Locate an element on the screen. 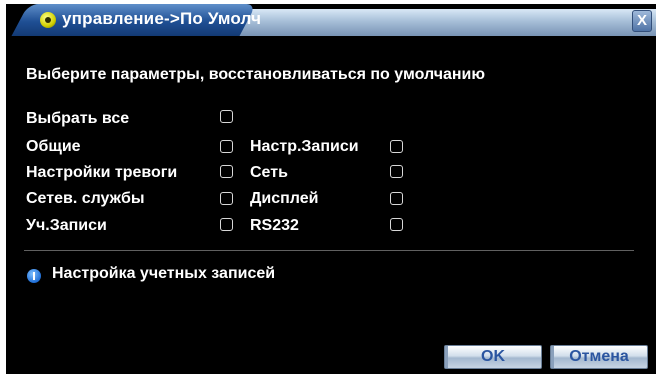 This screenshot has width=660, height=378. option-checkbox-network is located at coordinates (396, 171).